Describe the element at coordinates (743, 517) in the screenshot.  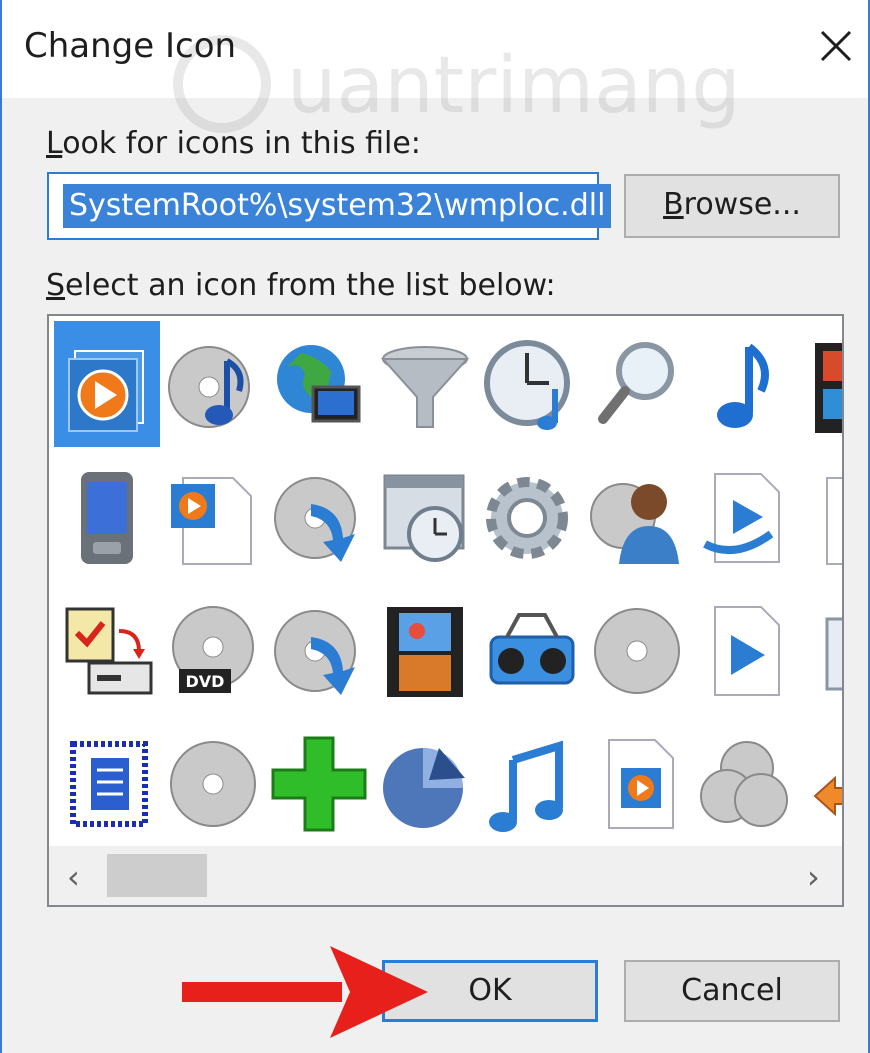
I see `play-document-icon` at that location.